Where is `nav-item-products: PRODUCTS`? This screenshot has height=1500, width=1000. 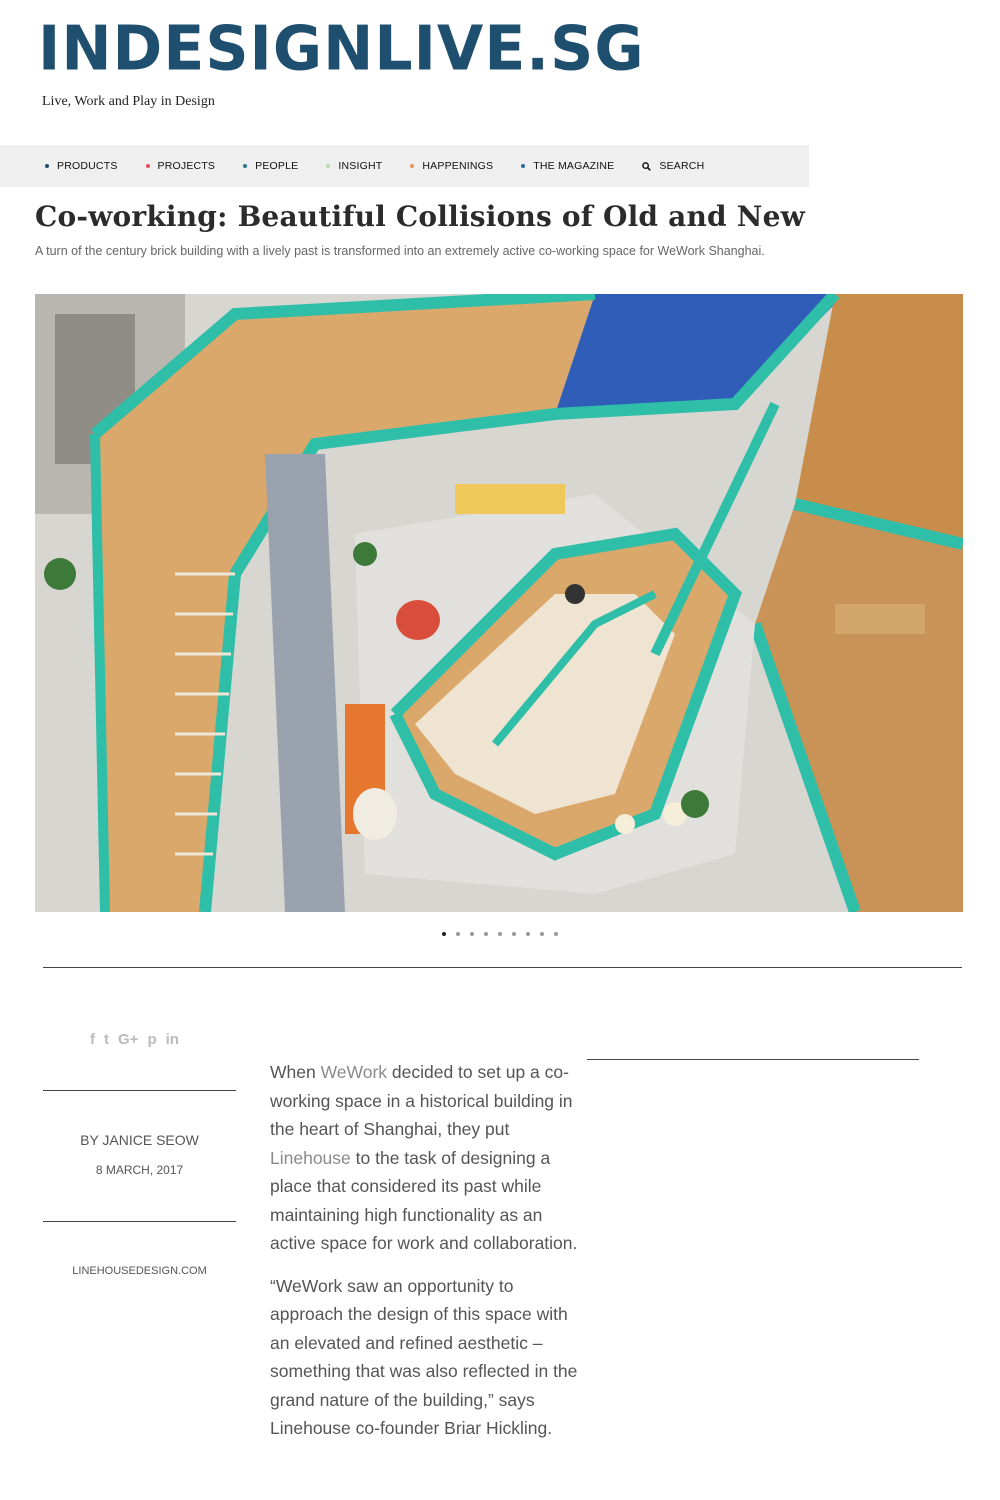 nav-item-products: PRODUCTS is located at coordinates (81, 166).